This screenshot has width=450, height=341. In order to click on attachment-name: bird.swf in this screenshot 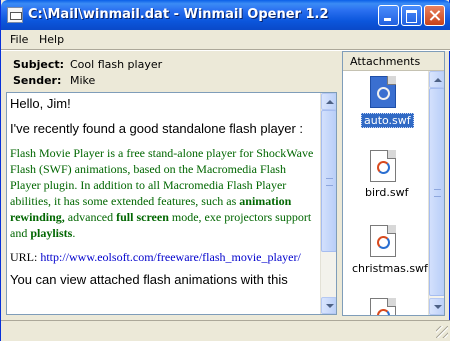, I will do `click(387, 192)`.